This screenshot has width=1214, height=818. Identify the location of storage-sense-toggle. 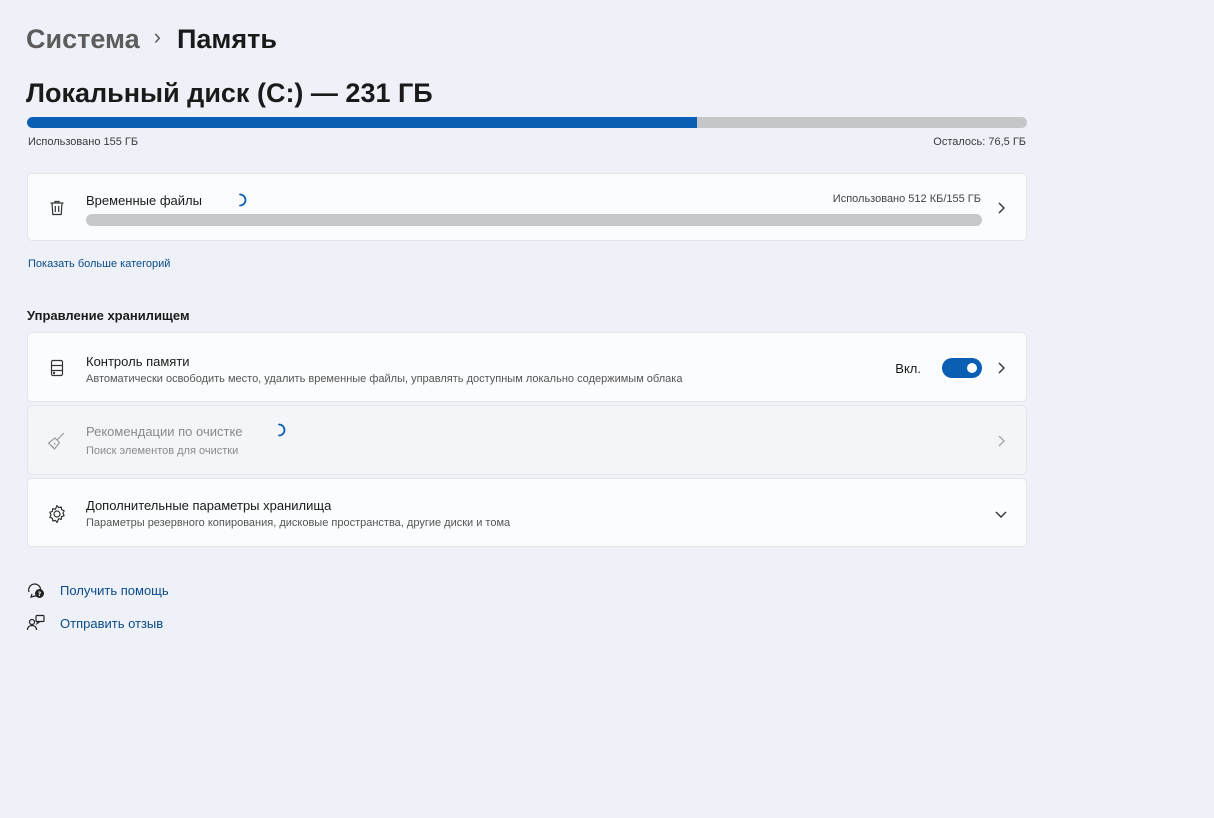
(962, 368).